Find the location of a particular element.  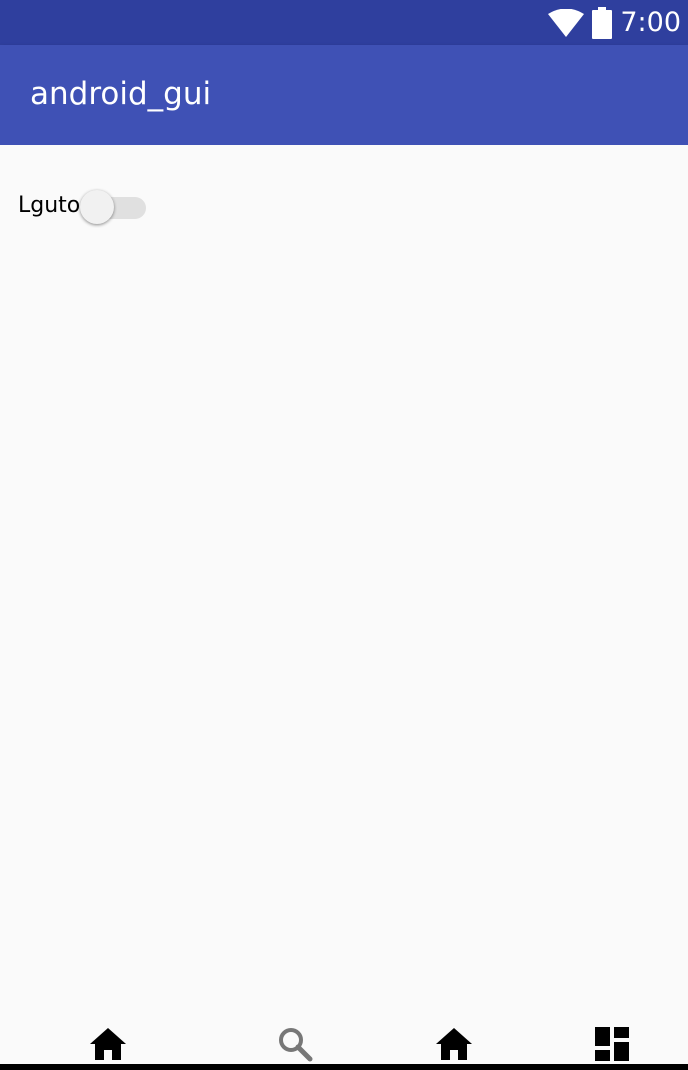

nav-dashboard-button is located at coordinates (612, 1044).